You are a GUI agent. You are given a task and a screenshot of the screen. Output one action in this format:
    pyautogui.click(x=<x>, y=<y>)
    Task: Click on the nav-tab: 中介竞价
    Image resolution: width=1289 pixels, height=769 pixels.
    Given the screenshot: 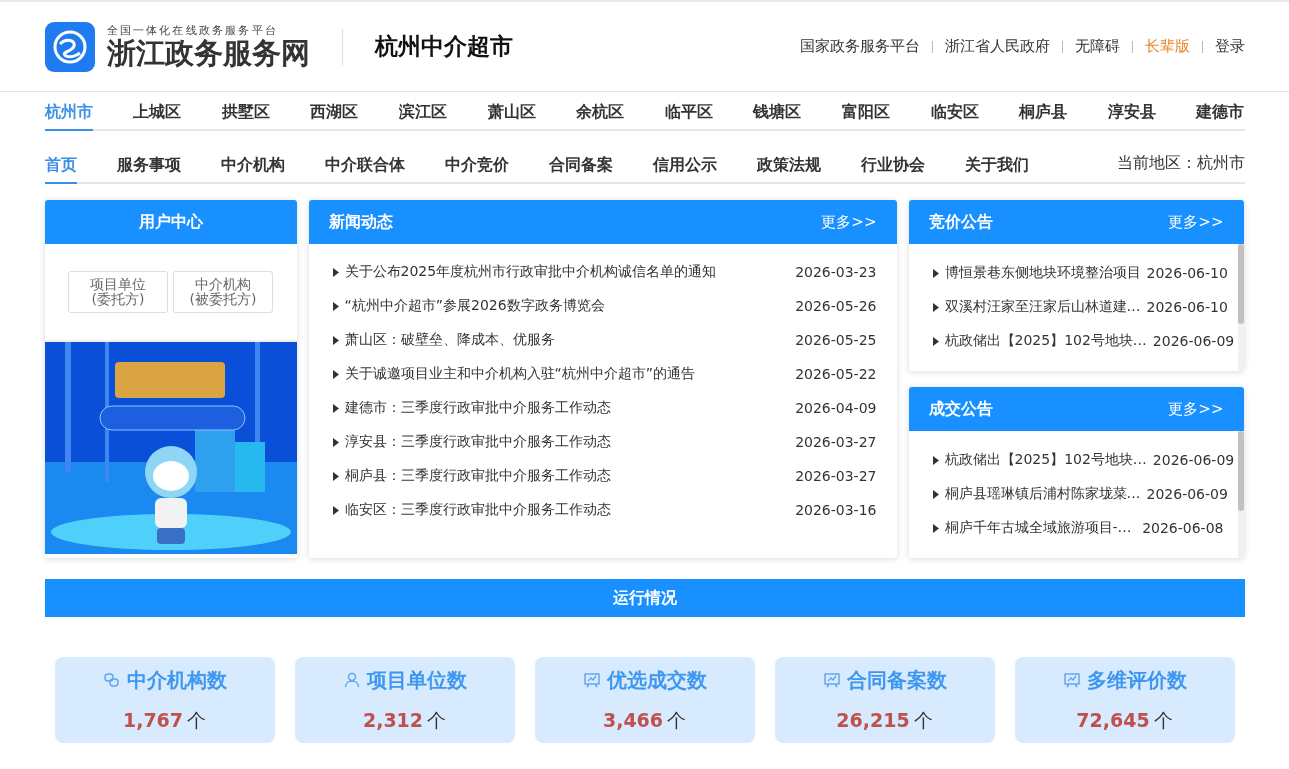 What is the action you would take?
    pyautogui.click(x=476, y=164)
    